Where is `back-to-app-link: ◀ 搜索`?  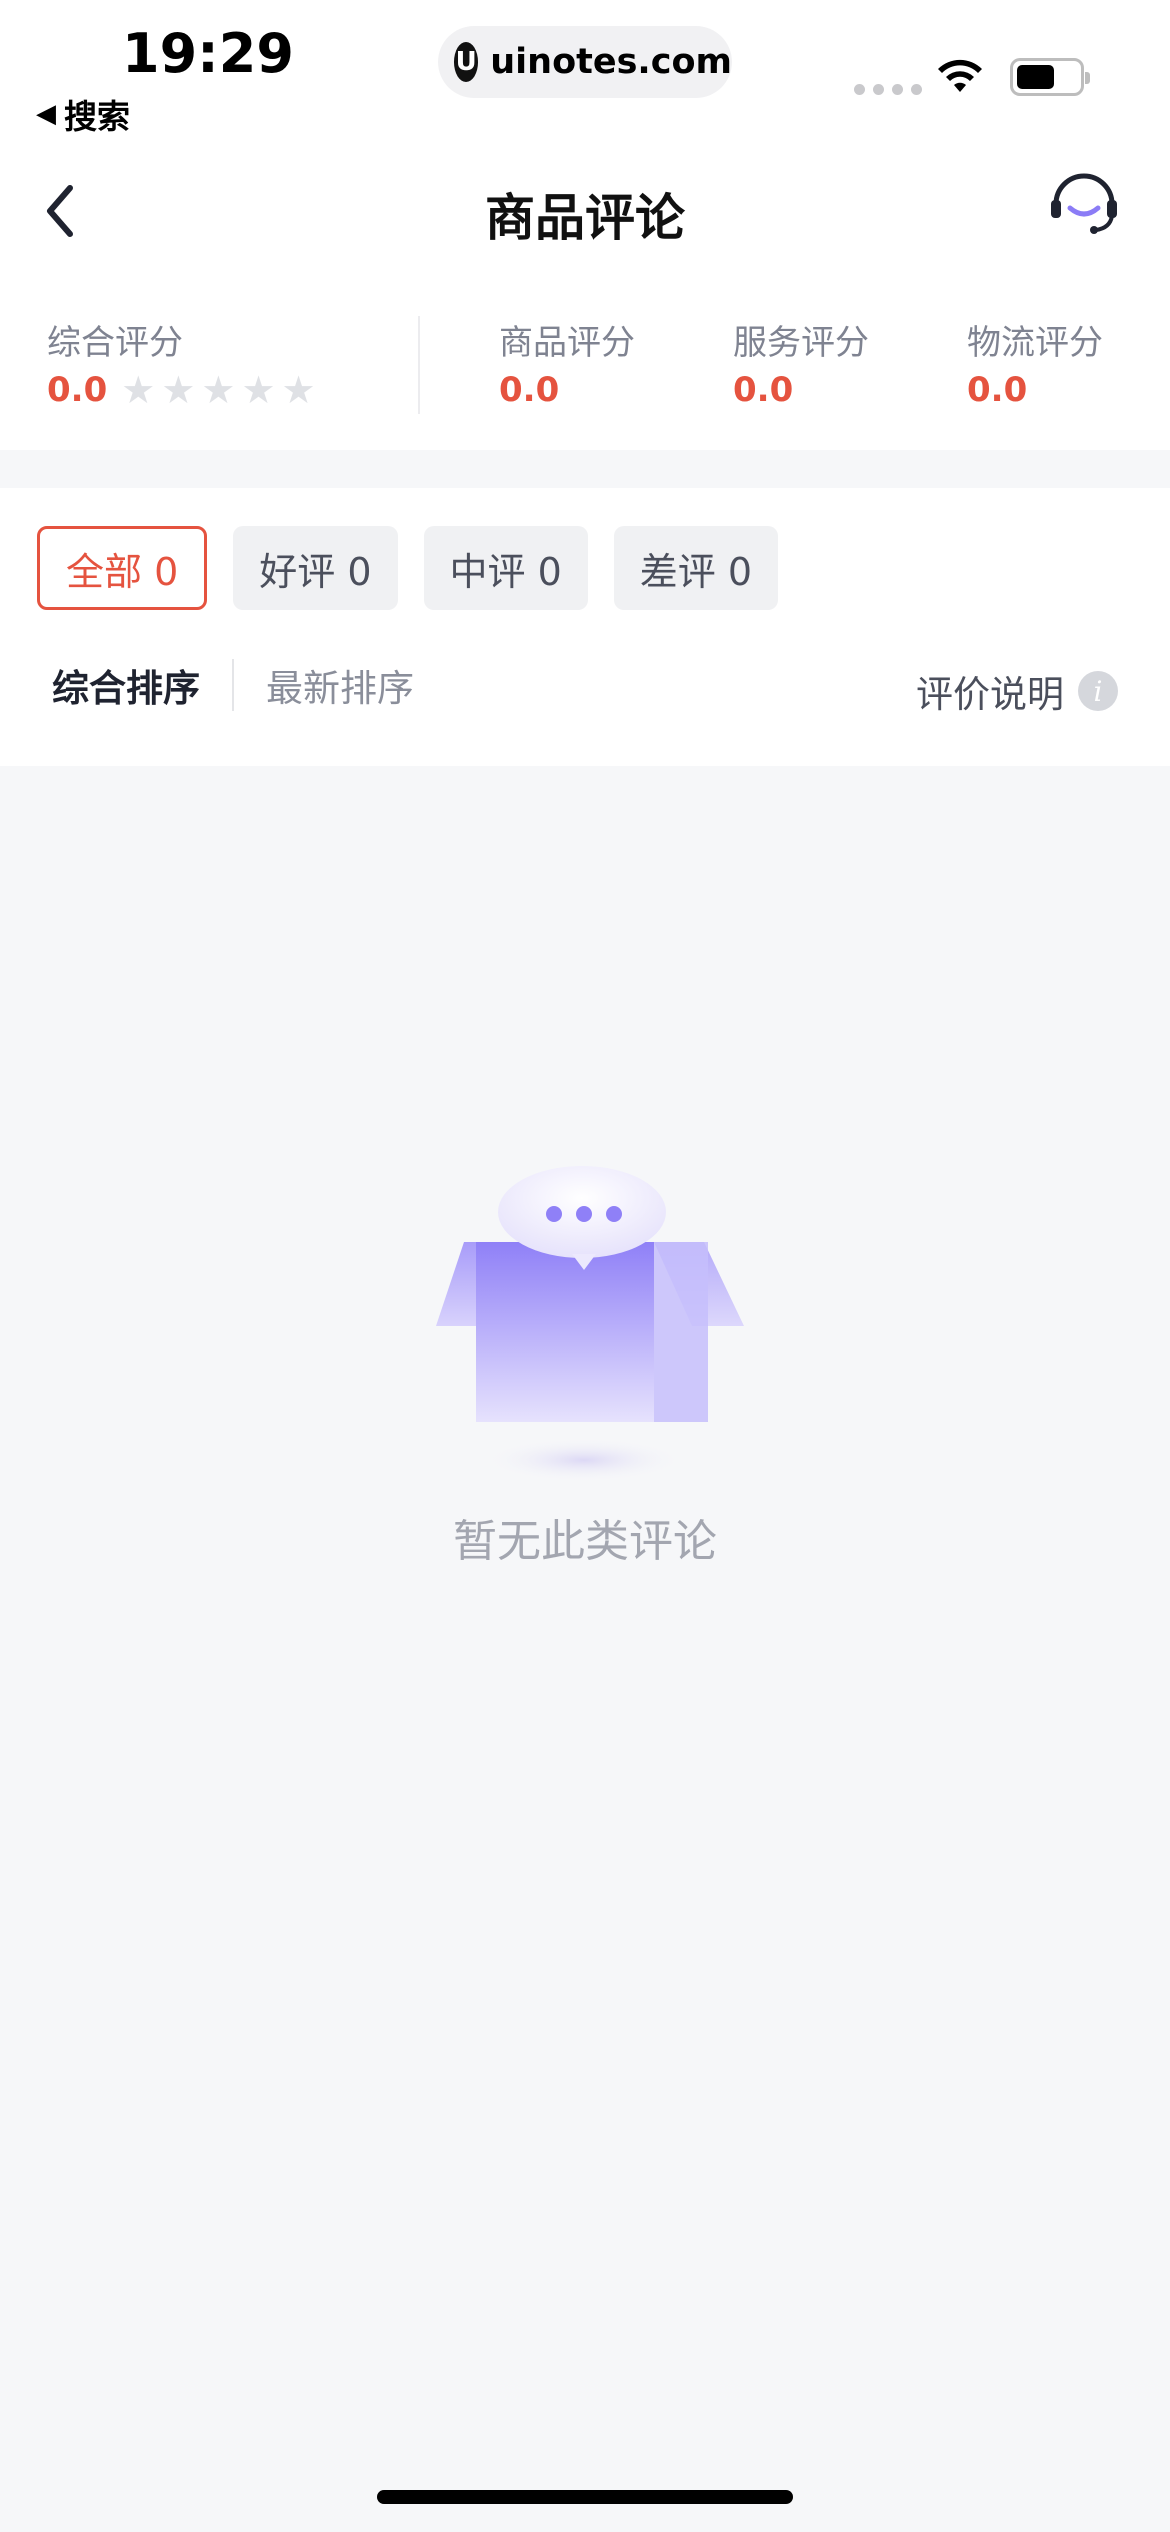
back-to-app-link: ◀ 搜索 is located at coordinates (83, 114).